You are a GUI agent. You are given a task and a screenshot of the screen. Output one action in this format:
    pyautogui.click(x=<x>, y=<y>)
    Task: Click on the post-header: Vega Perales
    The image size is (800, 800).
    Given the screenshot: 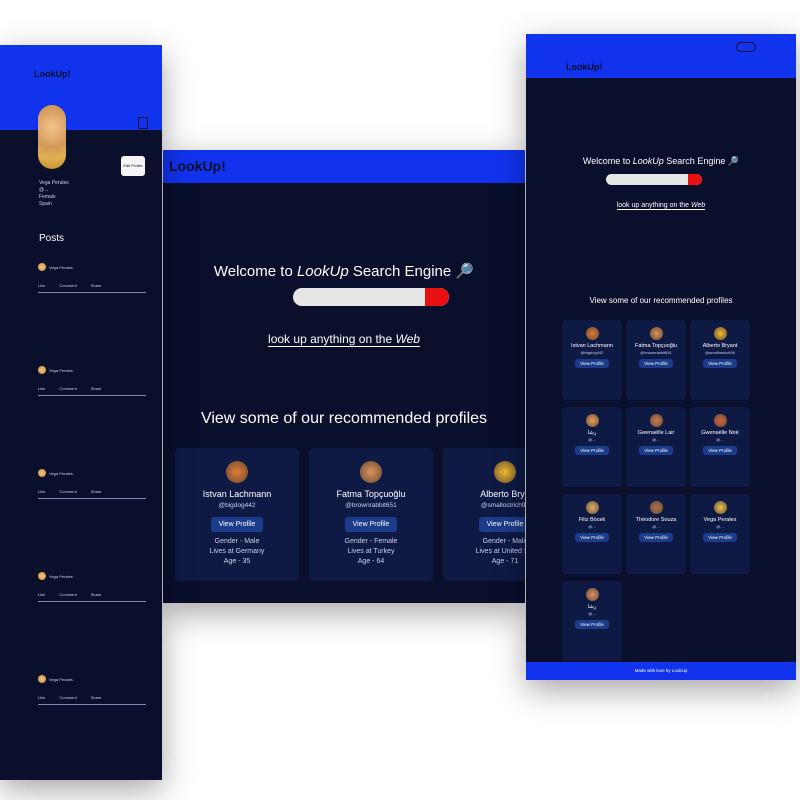 What is the action you would take?
    pyautogui.click(x=92, y=576)
    